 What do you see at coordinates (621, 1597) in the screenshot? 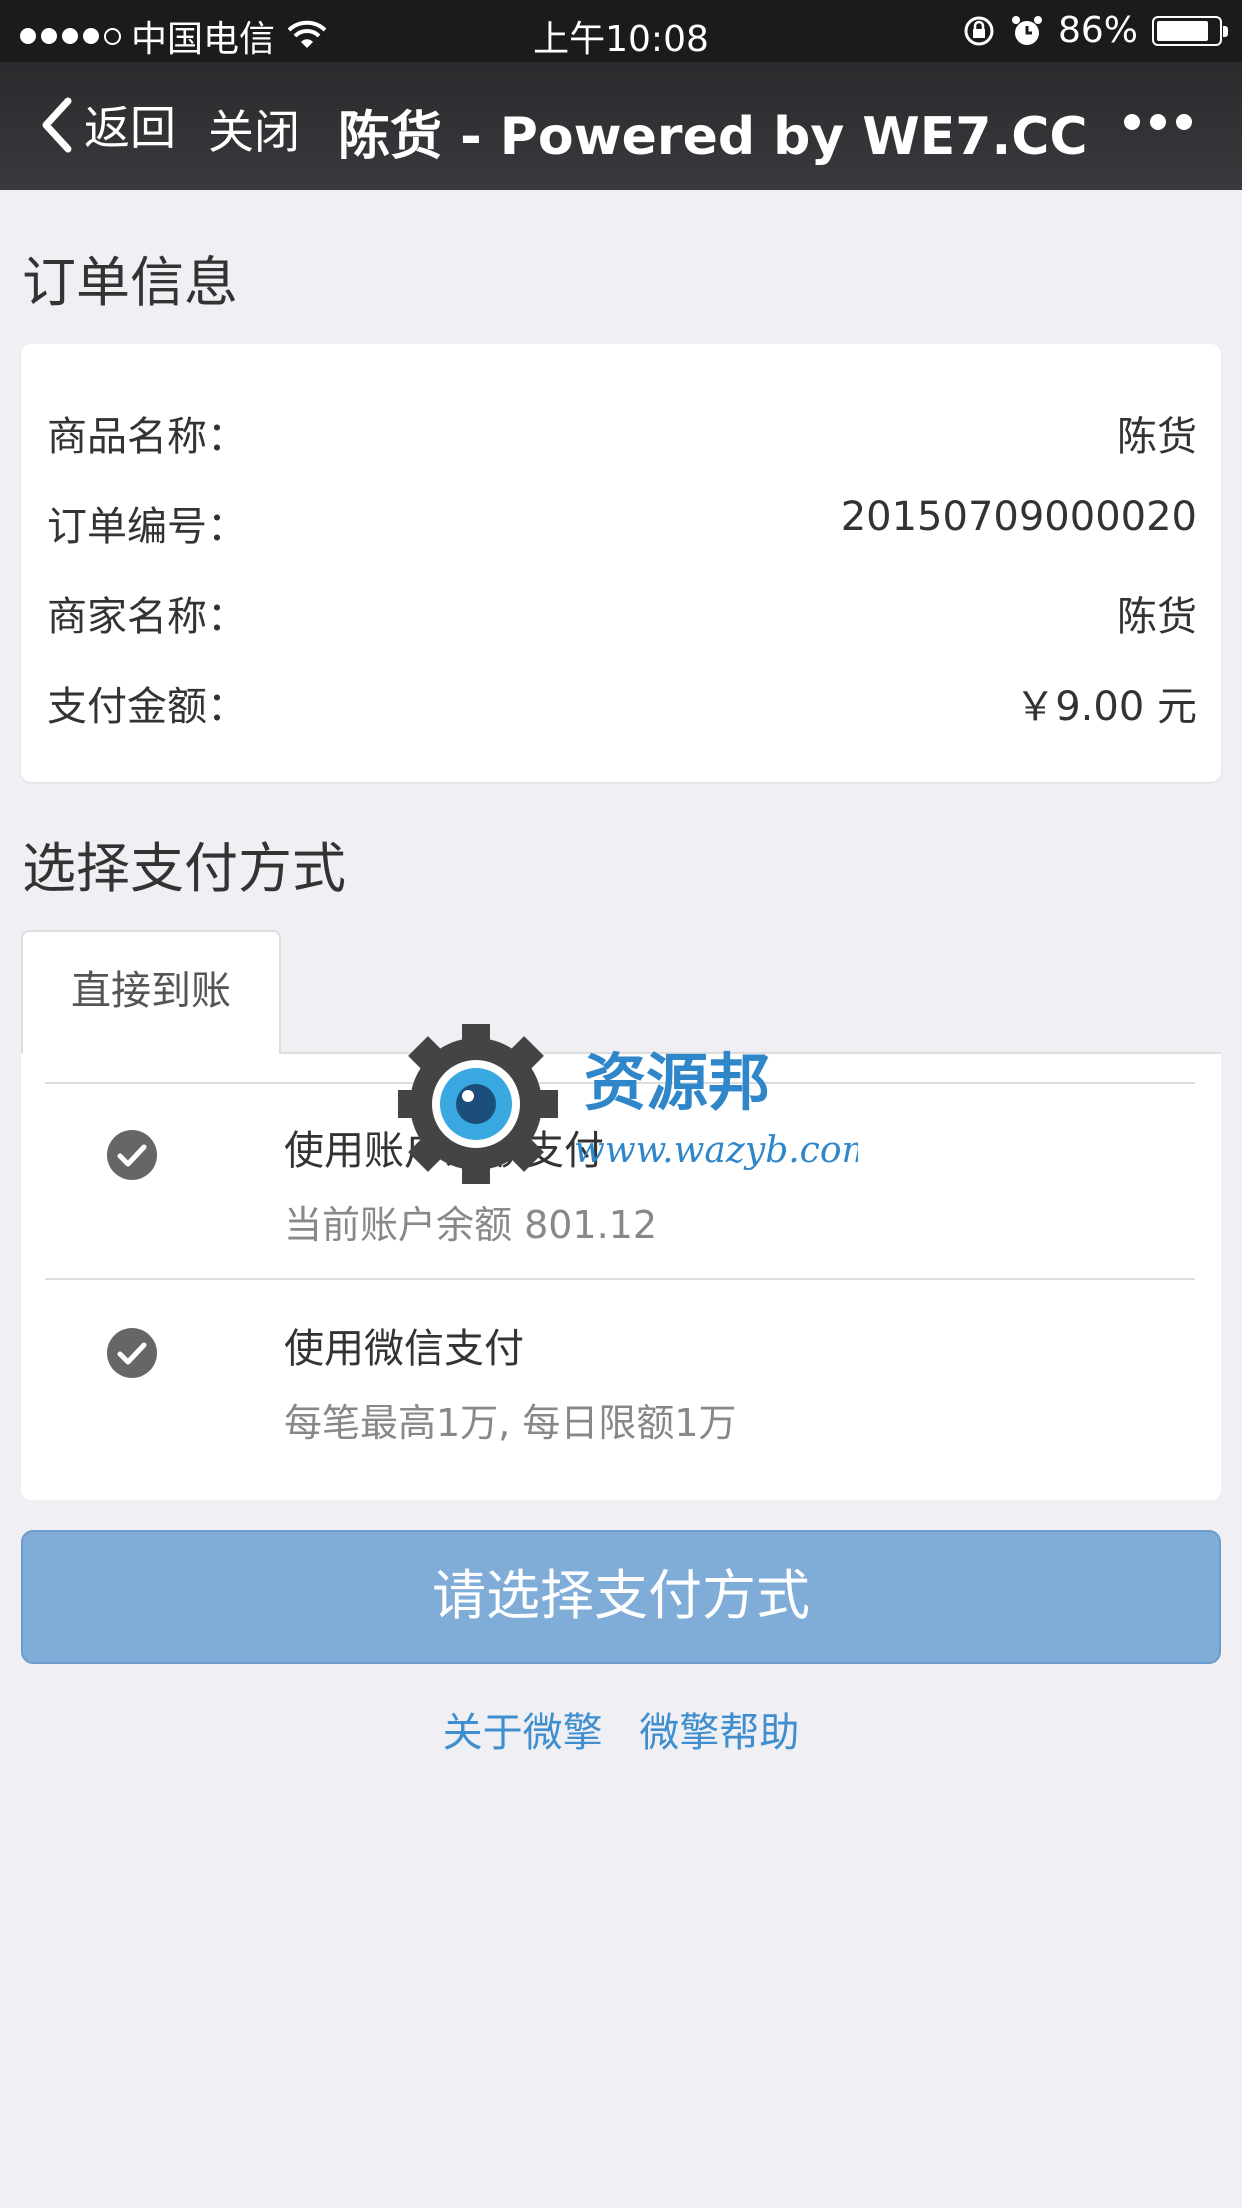
I see `submit-payment-button: 请选择支付方式` at bounding box center [621, 1597].